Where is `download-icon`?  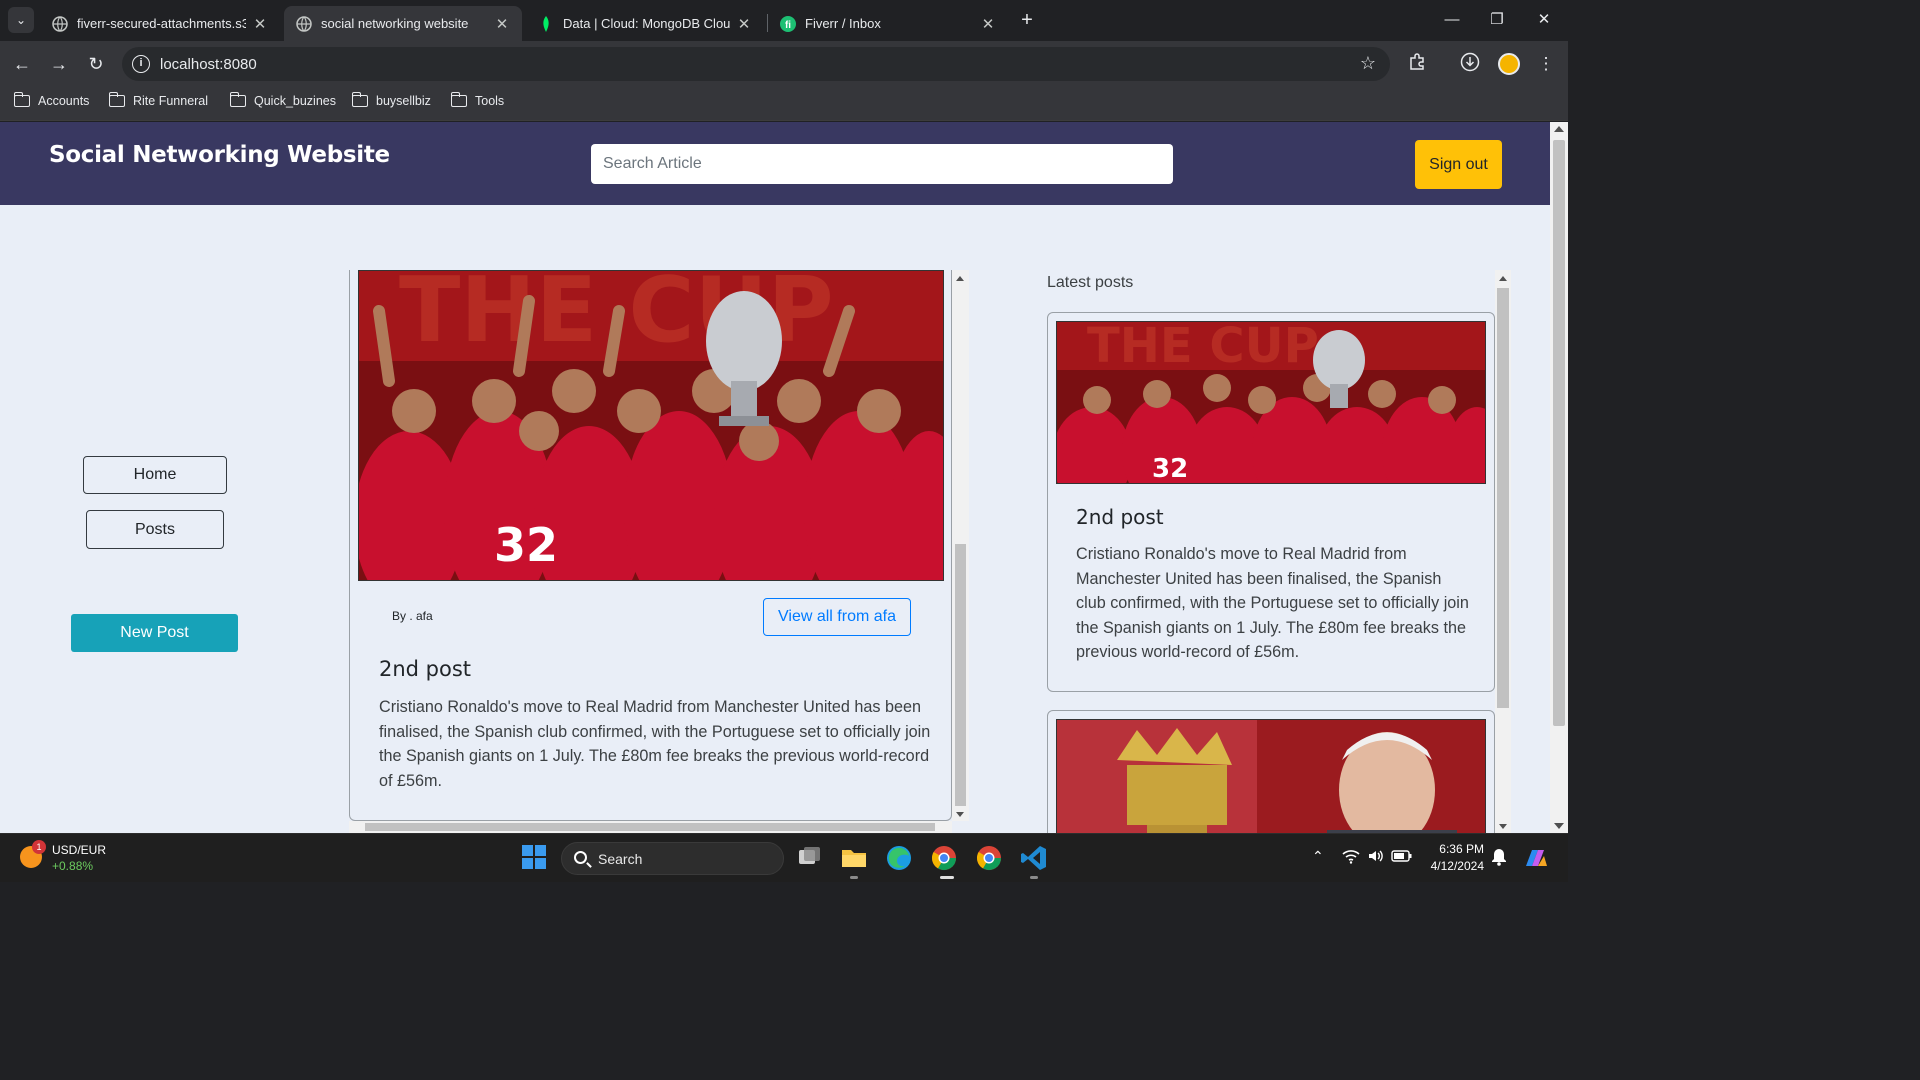 download-icon is located at coordinates (1470, 64).